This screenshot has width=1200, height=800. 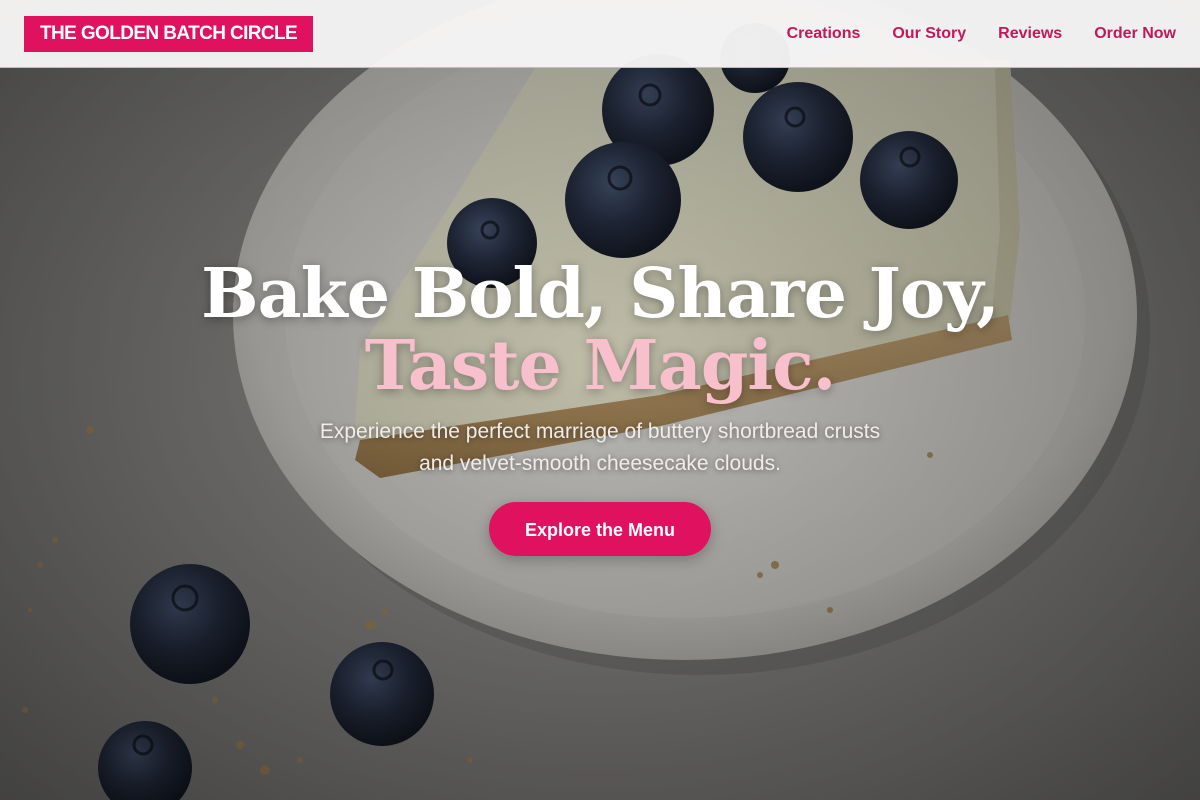 I want to click on subtitle-line-2: and velvet-smooth cheesecake clouds., so click(x=600, y=463).